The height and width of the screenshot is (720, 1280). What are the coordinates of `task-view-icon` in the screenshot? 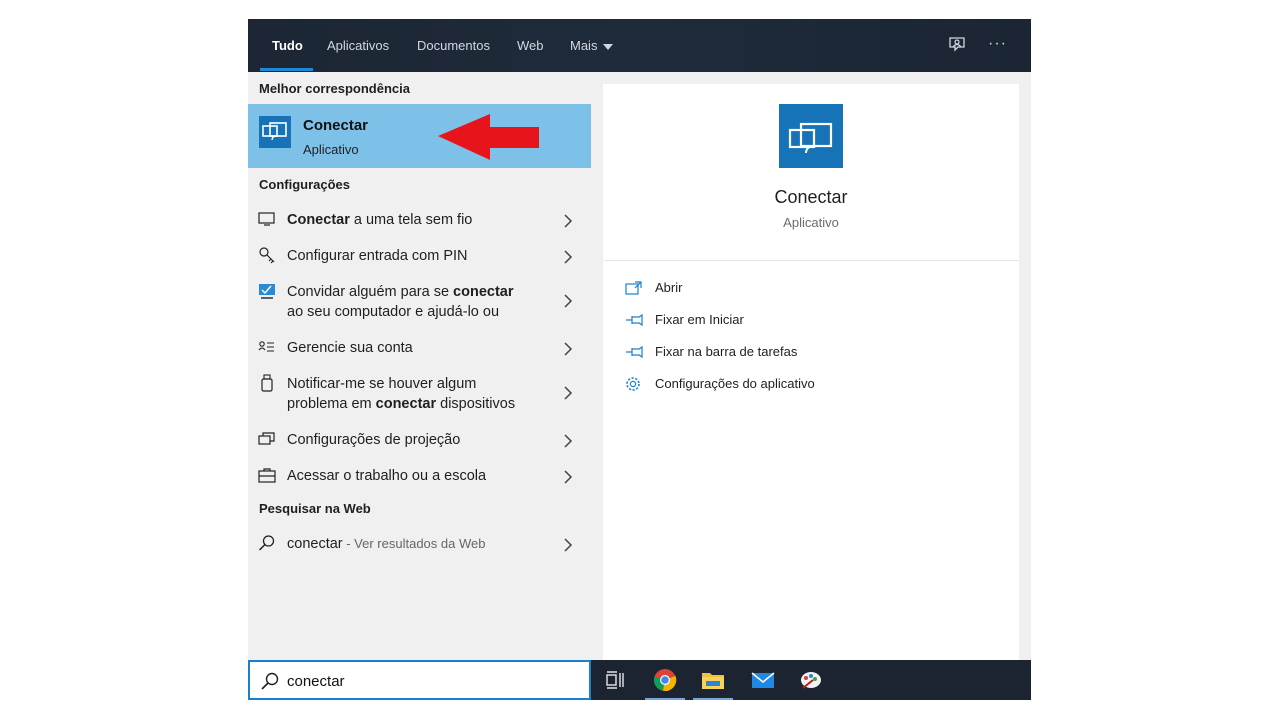 It's located at (615, 680).